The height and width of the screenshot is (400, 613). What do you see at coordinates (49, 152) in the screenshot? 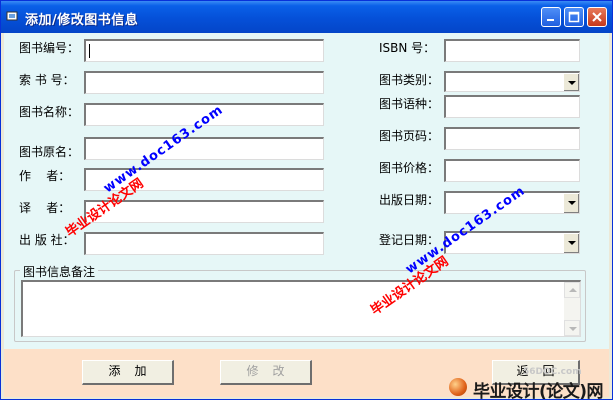
I see `label-original-title: 图书原名：` at bounding box center [49, 152].